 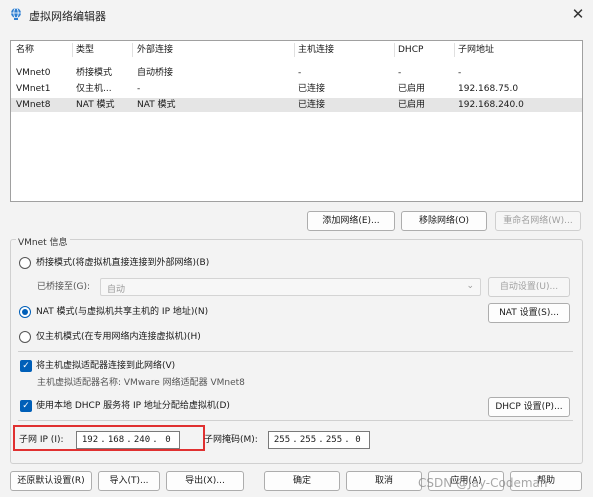 I want to click on bridged-to-value: 自动, so click(x=116, y=290).